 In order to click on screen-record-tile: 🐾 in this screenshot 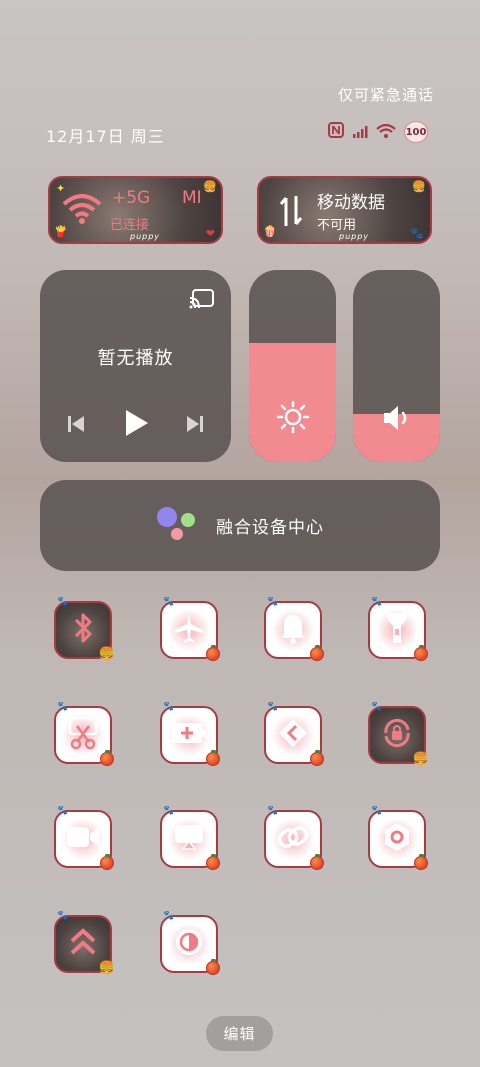, I will do `click(84, 838)`.